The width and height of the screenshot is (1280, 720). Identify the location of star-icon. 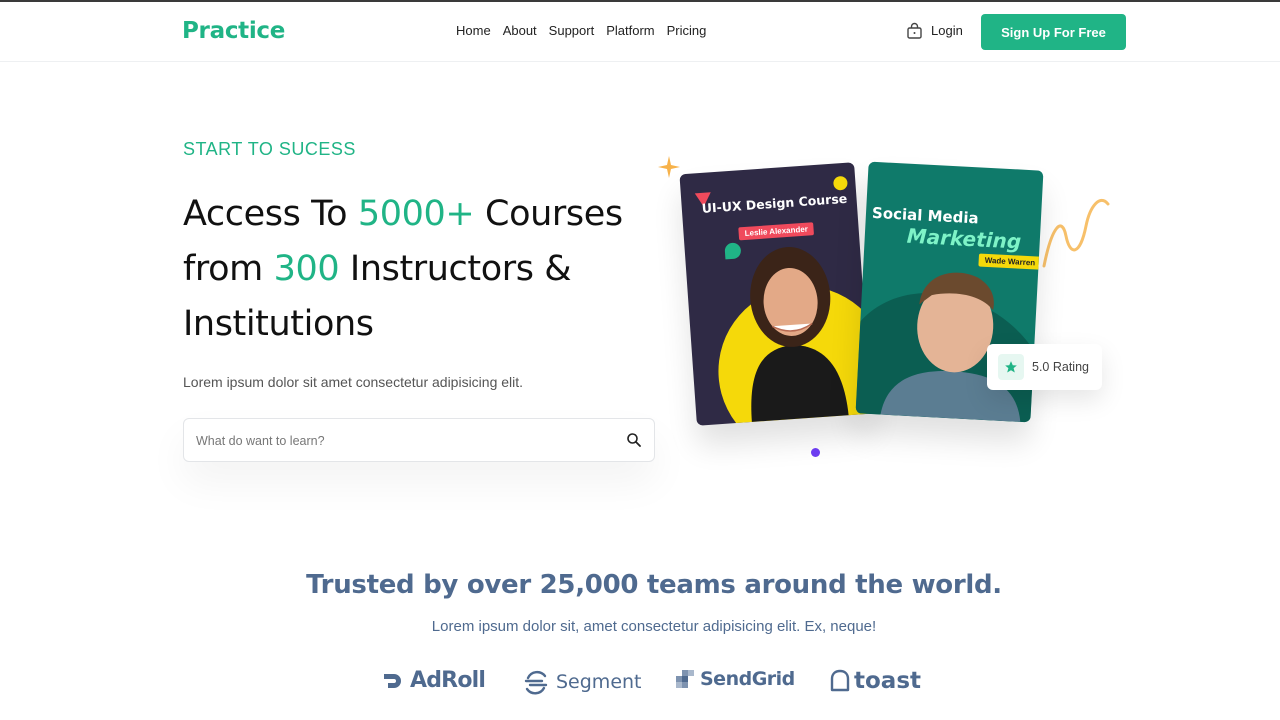
(1011, 367).